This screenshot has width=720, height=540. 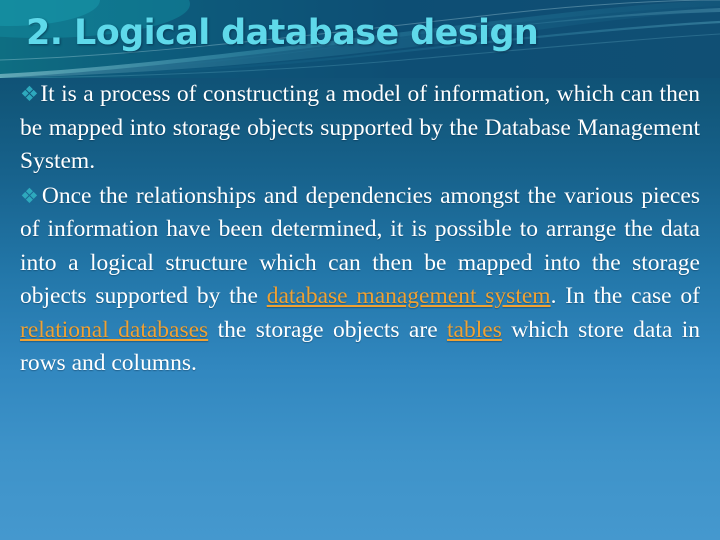 I want to click on paragraph-2-run-3: . In the case of, so click(x=628, y=296).